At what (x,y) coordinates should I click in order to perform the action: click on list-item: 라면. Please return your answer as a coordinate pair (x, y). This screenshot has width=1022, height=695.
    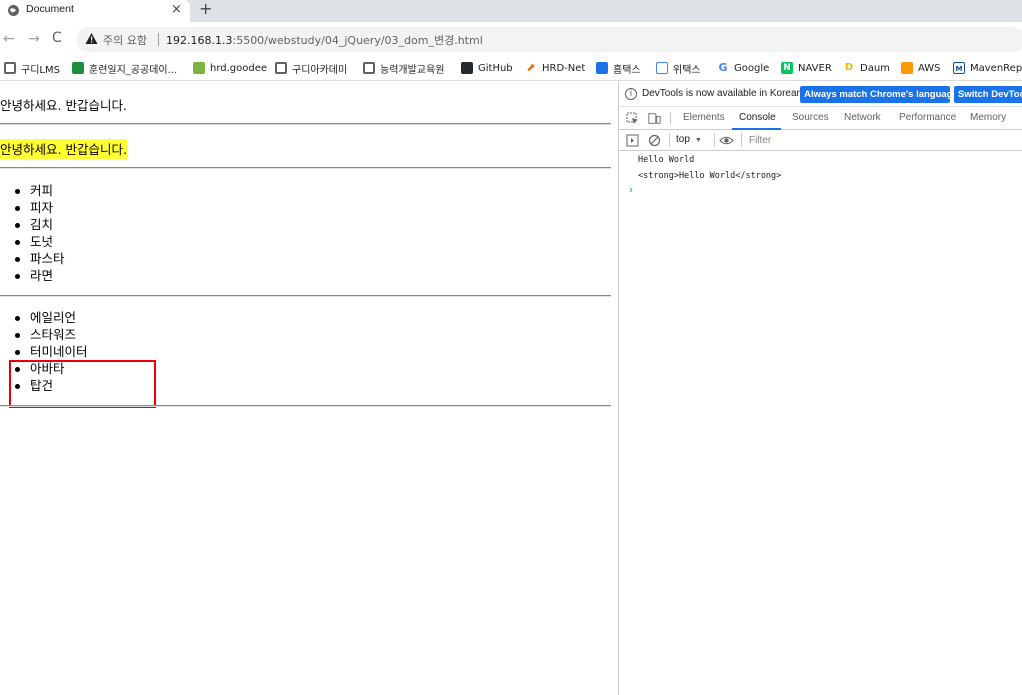
    Looking at the image, I should click on (37, 275).